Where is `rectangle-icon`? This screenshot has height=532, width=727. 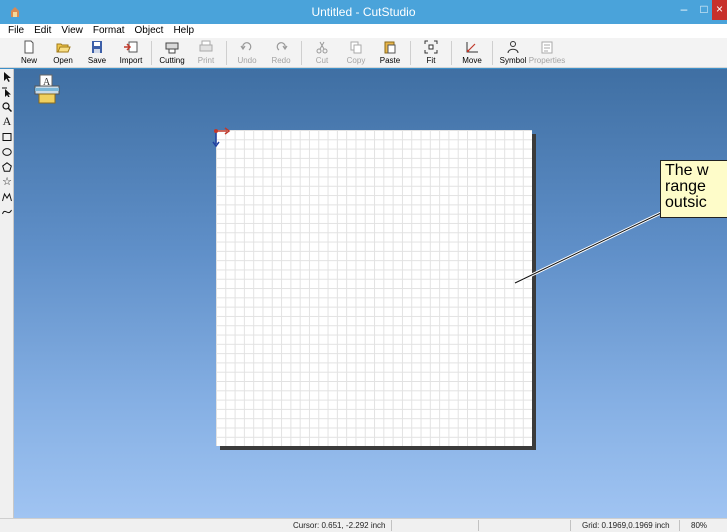
rectangle-icon is located at coordinates (7, 136).